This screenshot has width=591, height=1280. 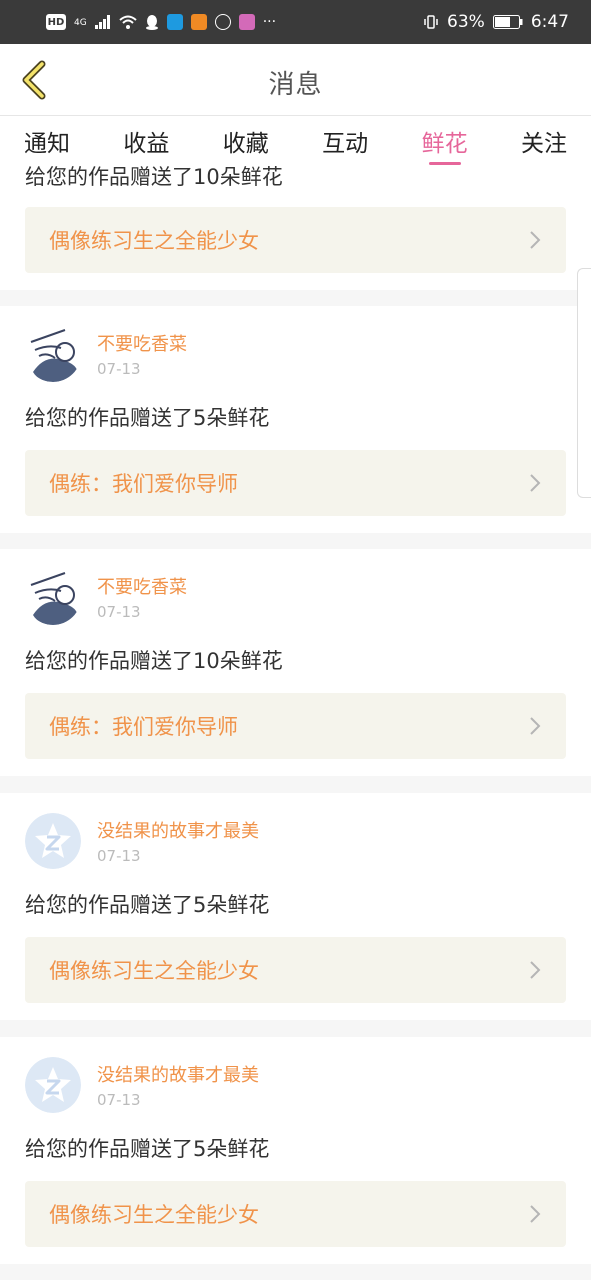 I want to click on tab-follows: 关注, so click(x=544, y=141).